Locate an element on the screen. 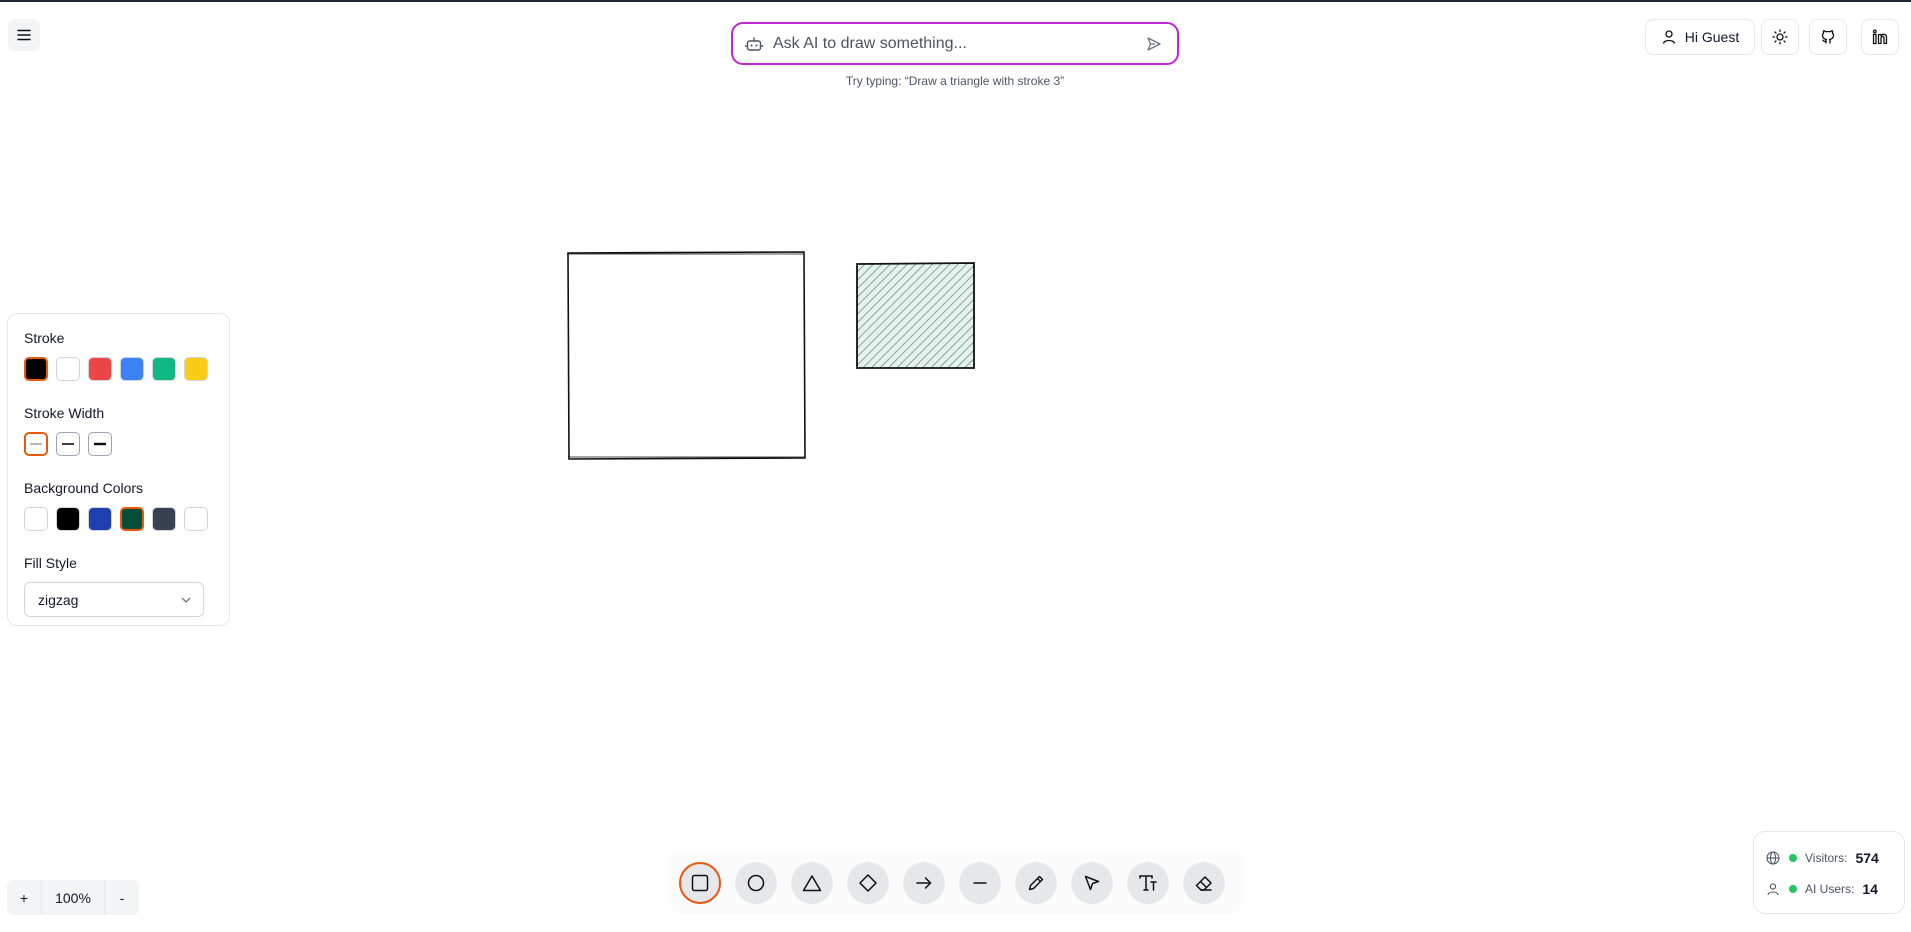 The image size is (1911, 932). visitors-label: Visitors: is located at coordinates (1826, 857).